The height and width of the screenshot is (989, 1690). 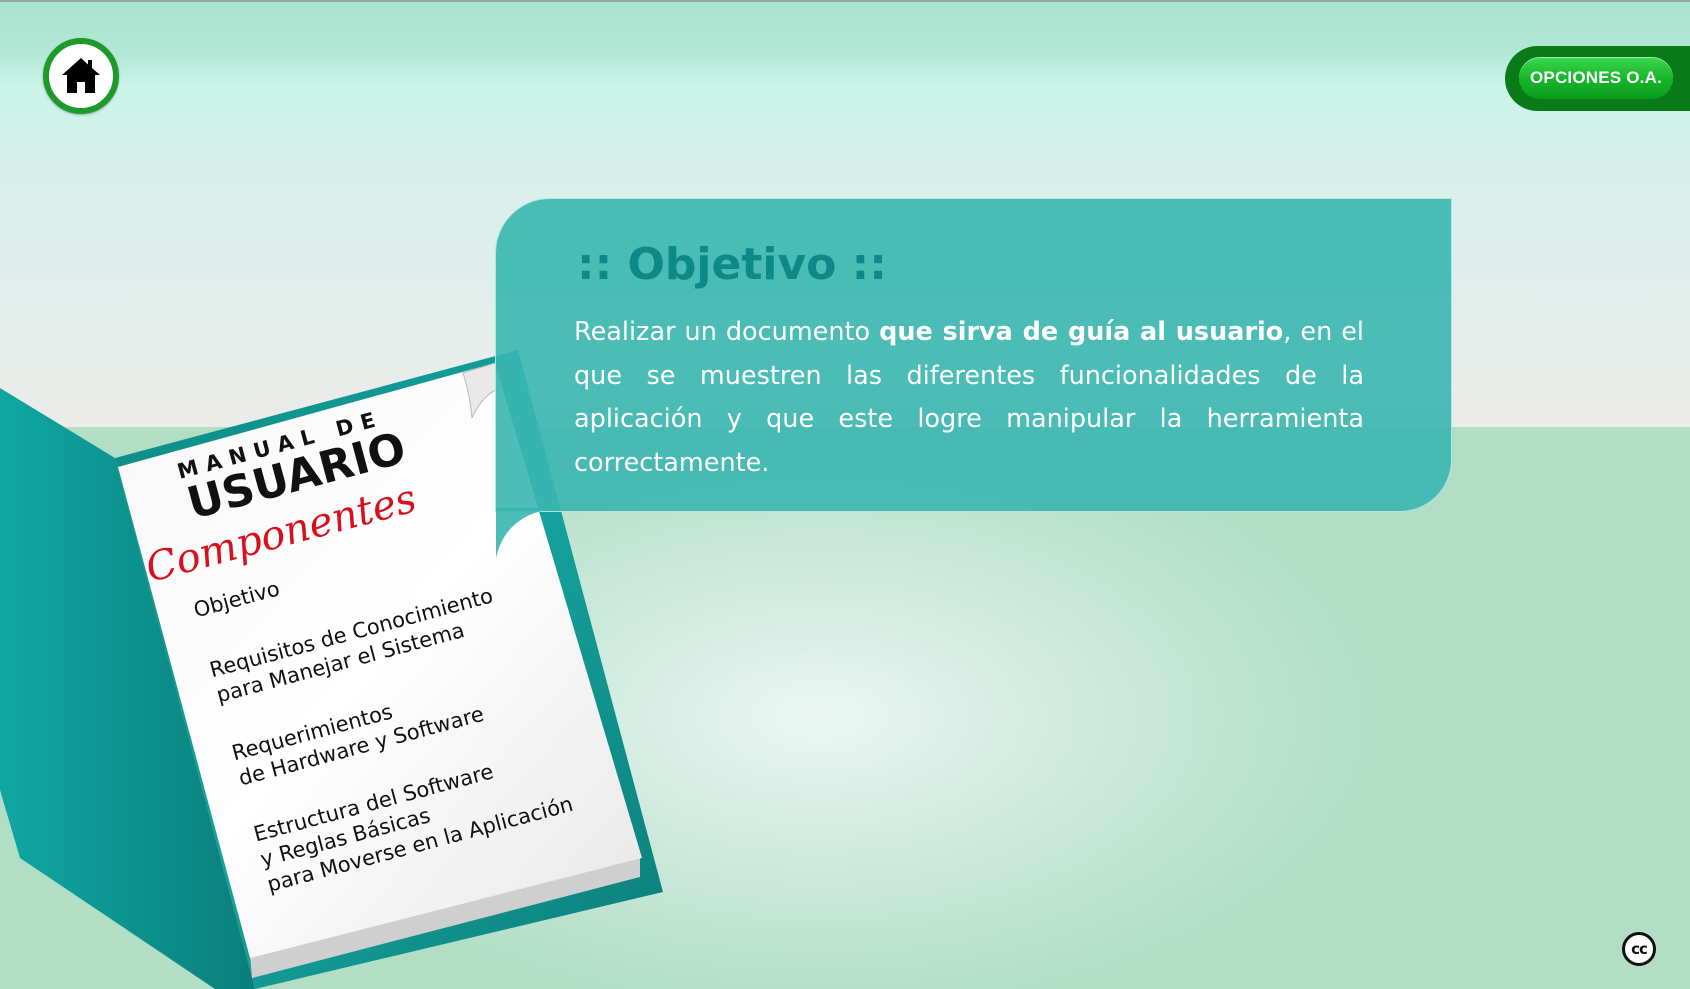 I want to click on options-panel: OPCIONES O.A., so click(x=1597, y=78).